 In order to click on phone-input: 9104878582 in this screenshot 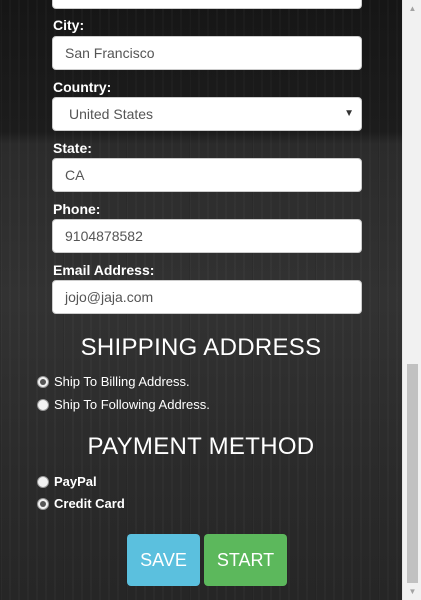, I will do `click(207, 236)`.